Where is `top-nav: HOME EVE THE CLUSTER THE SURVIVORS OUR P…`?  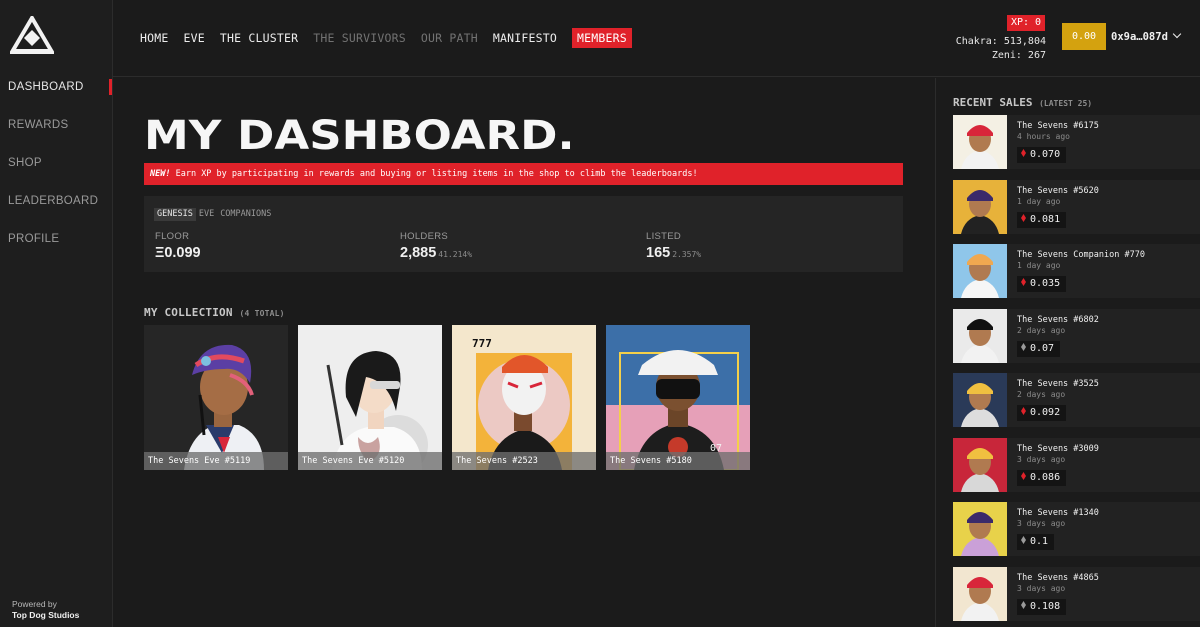 top-nav: HOME EVE THE CLUSTER THE SURVIVORS OUR P… is located at coordinates (393, 38).